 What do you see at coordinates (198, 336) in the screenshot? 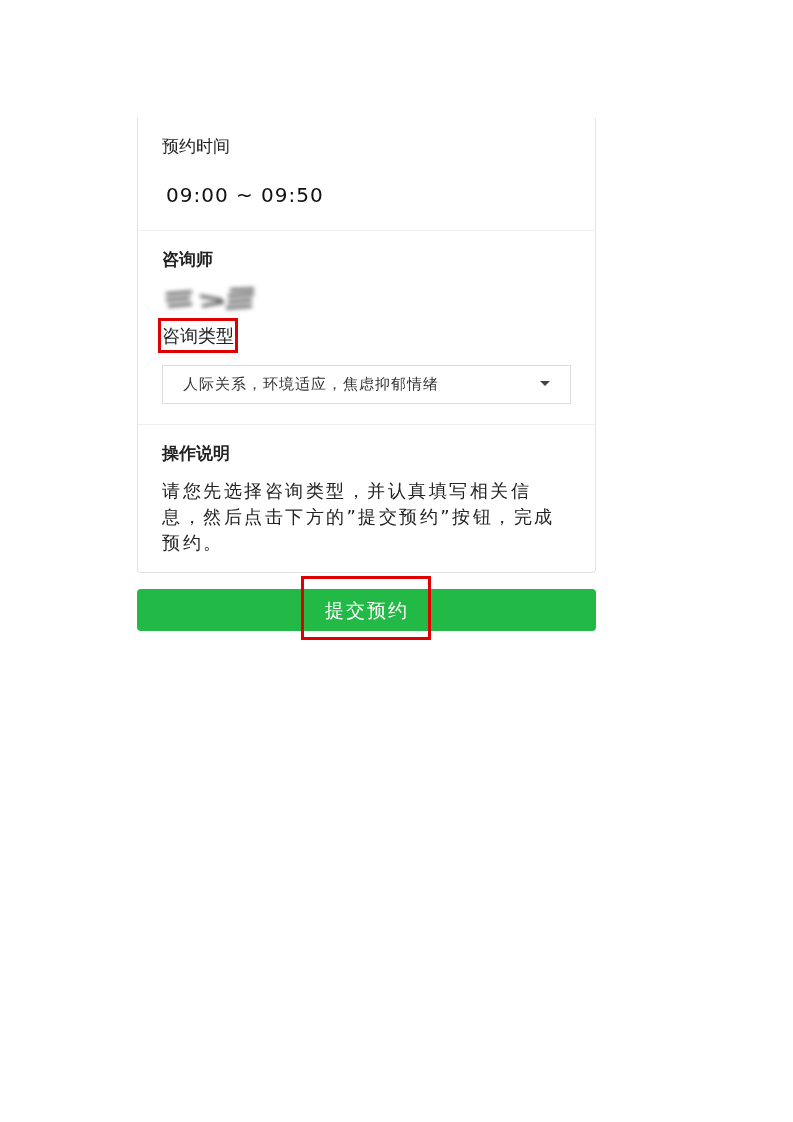
I see `field-label: 咨询类型` at bounding box center [198, 336].